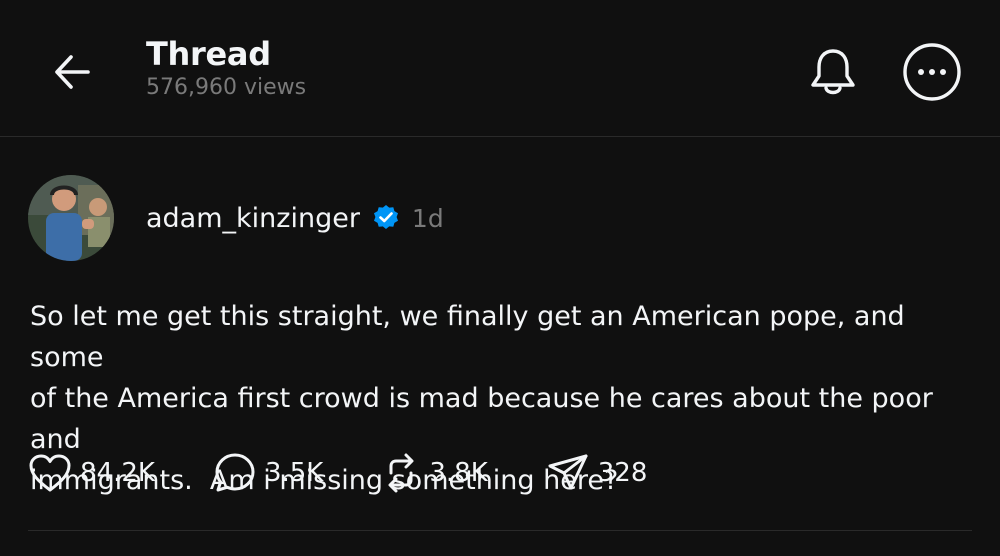  I want to click on avatar-photo, so click(71, 218).